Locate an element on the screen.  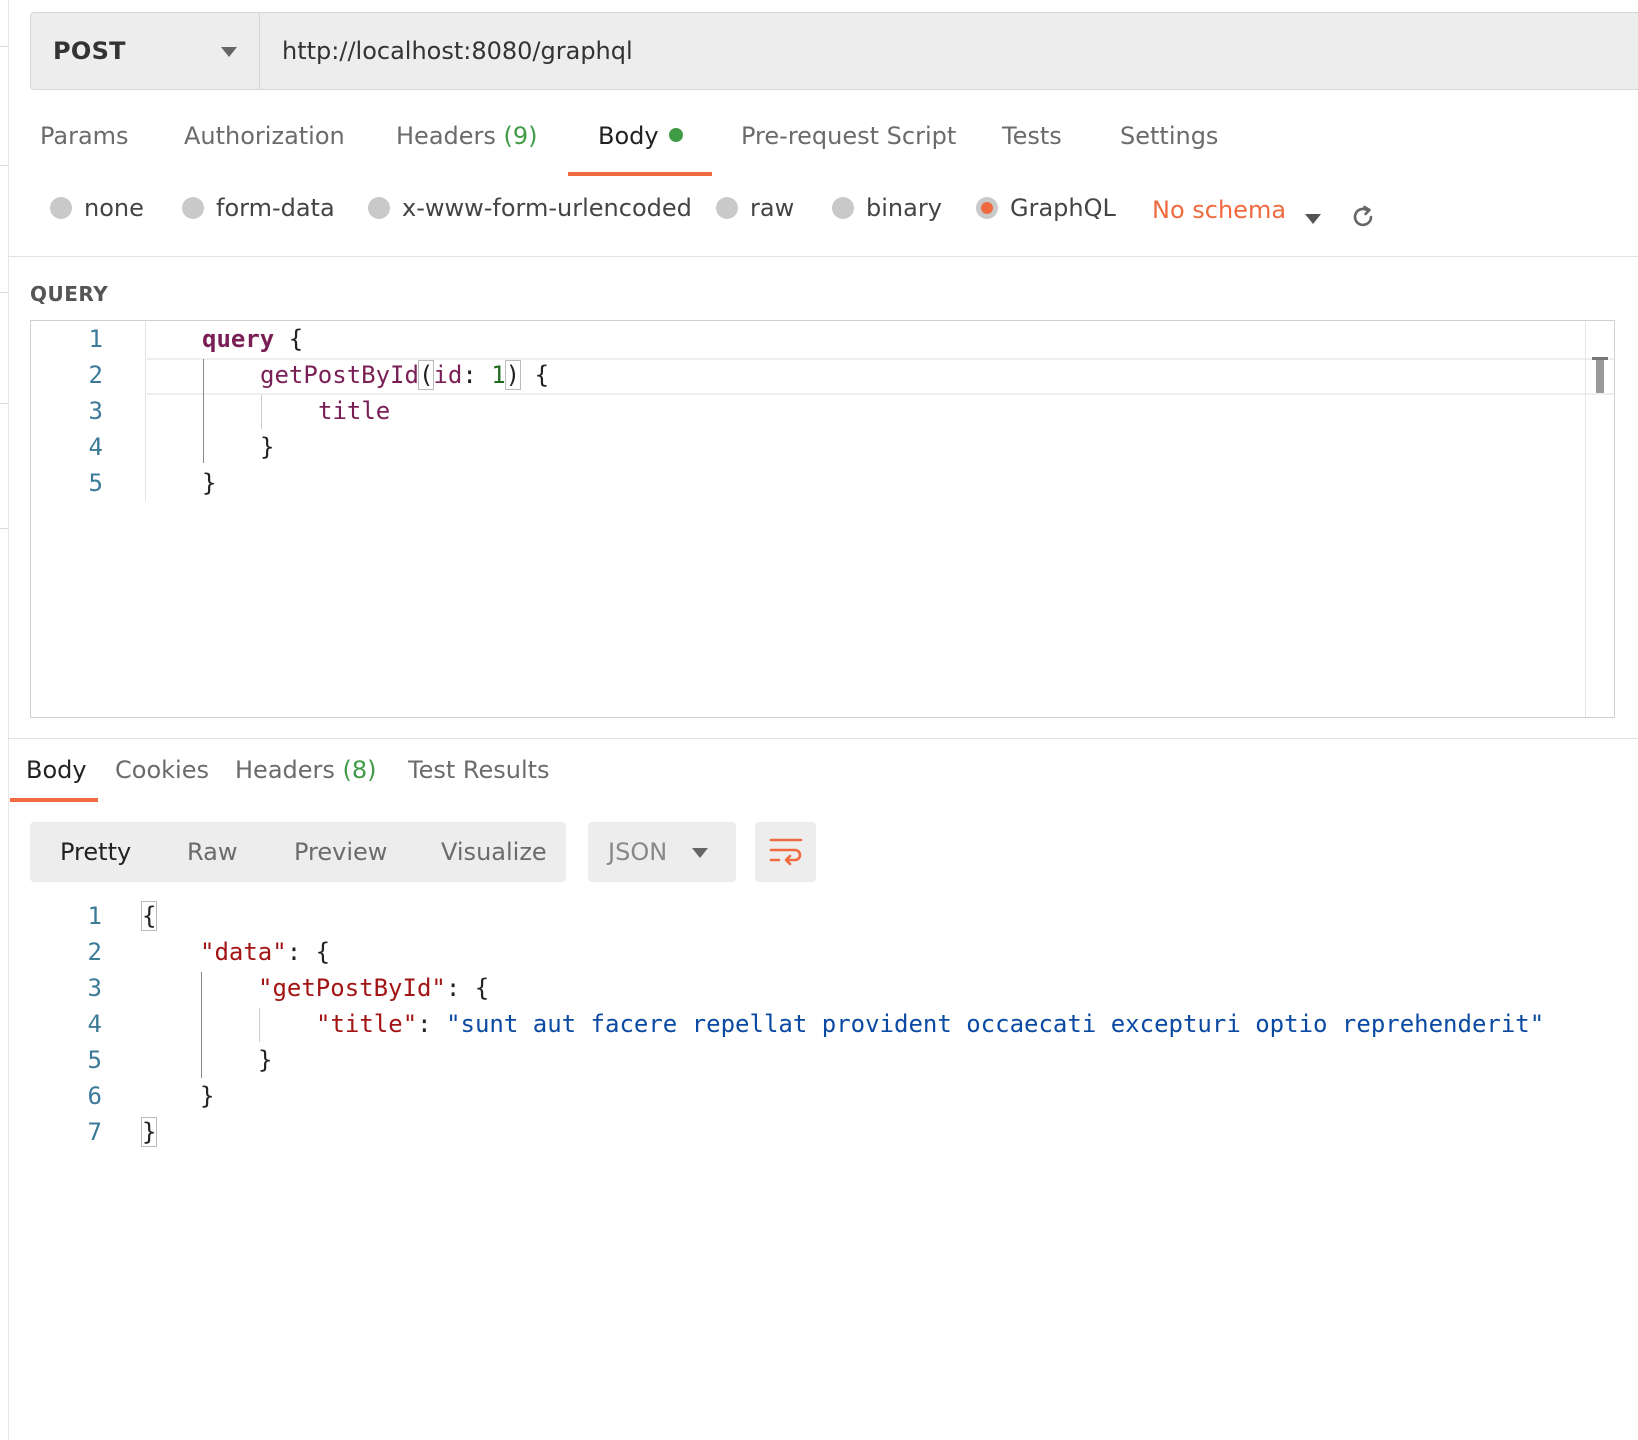
view-mode-group: Pretty Raw Preview Visualize is located at coordinates (298, 852).